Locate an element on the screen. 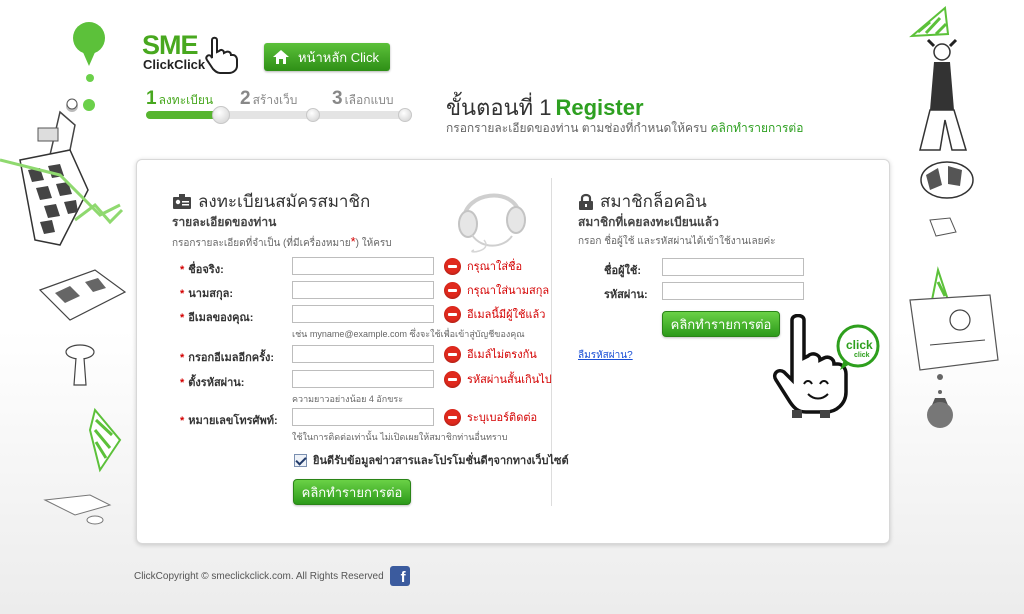 The width and height of the screenshot is (1024, 614). registration-steps: 1 ลงทะเบียน 2 สร้างเว็บ 3 เลือกแบบ is located at coordinates (281, 108).